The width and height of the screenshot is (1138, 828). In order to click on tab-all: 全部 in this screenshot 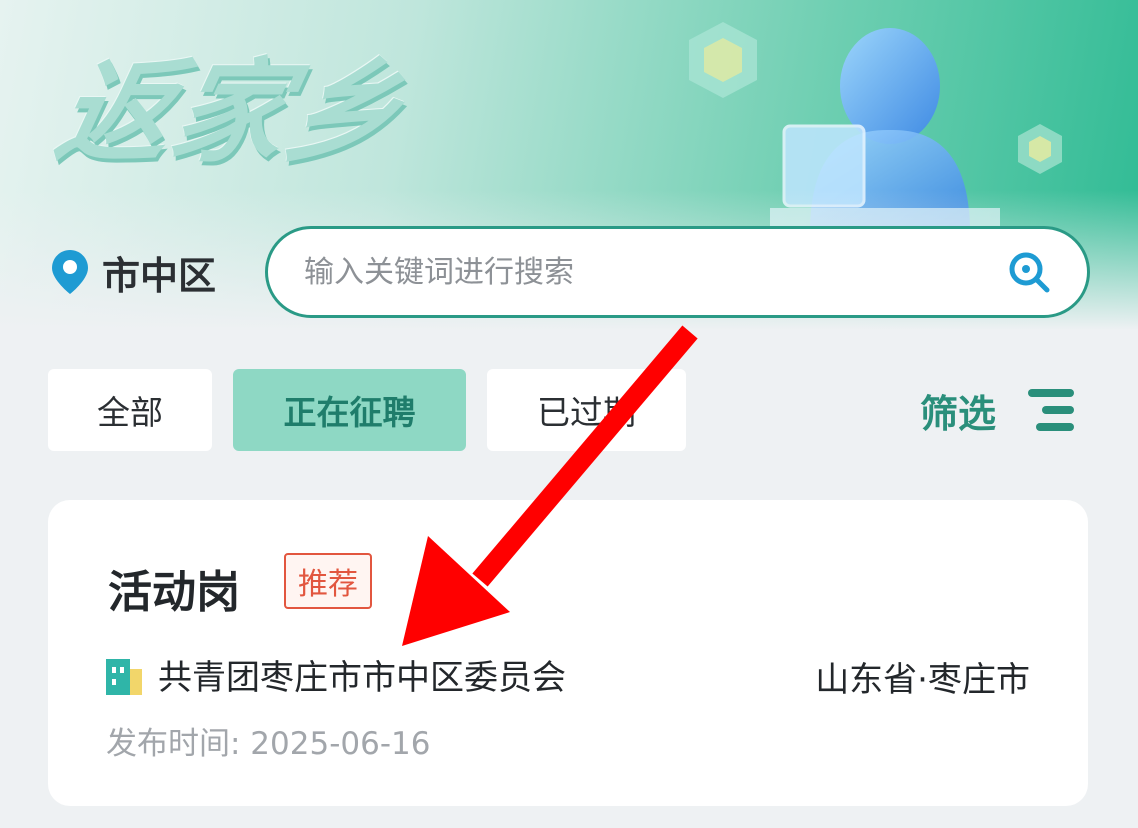, I will do `click(130, 410)`.